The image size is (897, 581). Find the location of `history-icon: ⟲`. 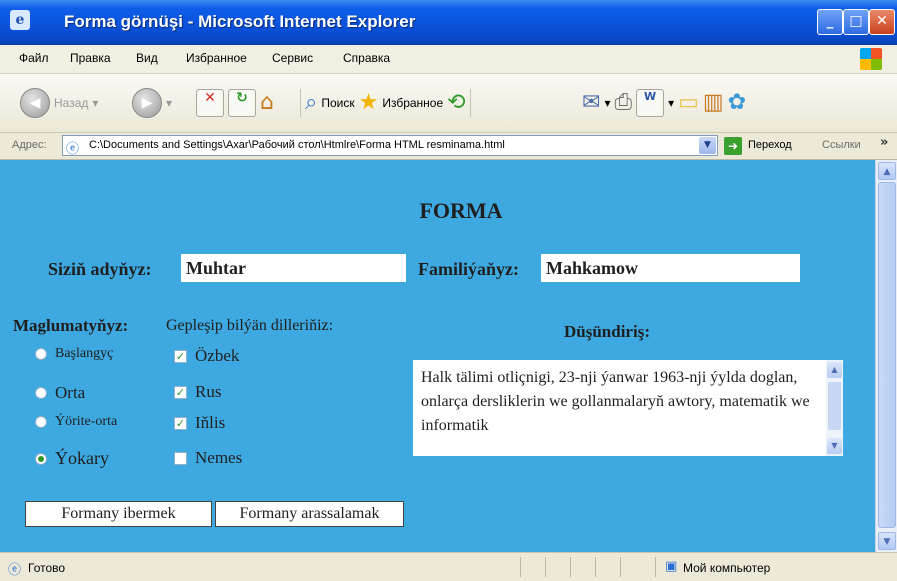

history-icon: ⟲ is located at coordinates (456, 103).